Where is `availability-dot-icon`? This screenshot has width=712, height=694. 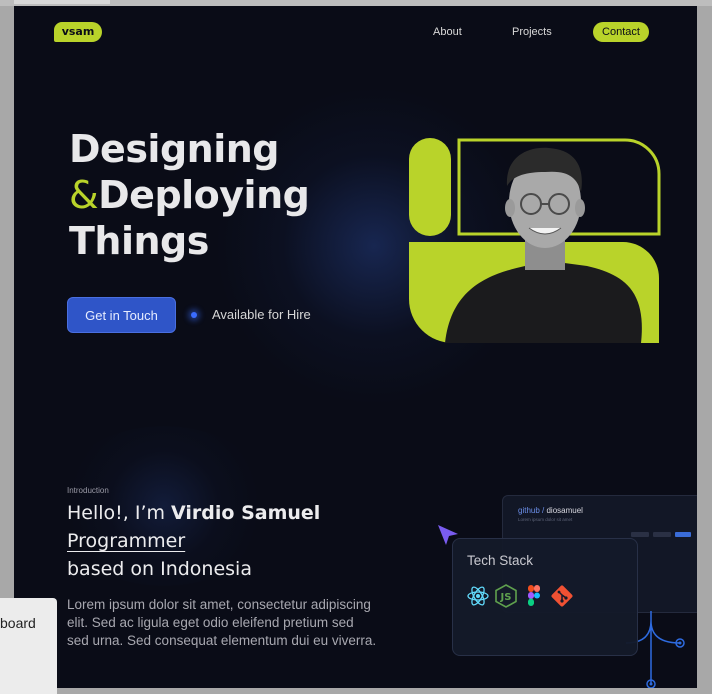 availability-dot-icon is located at coordinates (194, 315).